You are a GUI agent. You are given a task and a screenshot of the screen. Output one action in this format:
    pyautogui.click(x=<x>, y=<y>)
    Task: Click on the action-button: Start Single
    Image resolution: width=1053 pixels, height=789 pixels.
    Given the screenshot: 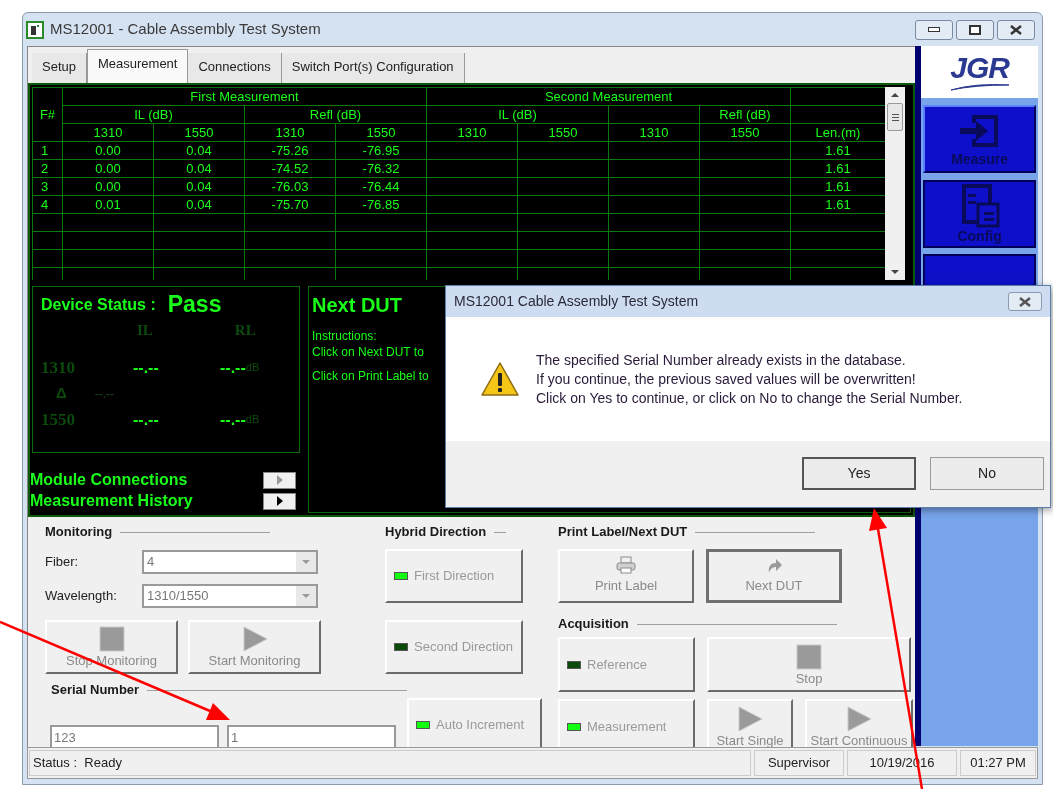 What is the action you would take?
    pyautogui.click(x=750, y=723)
    